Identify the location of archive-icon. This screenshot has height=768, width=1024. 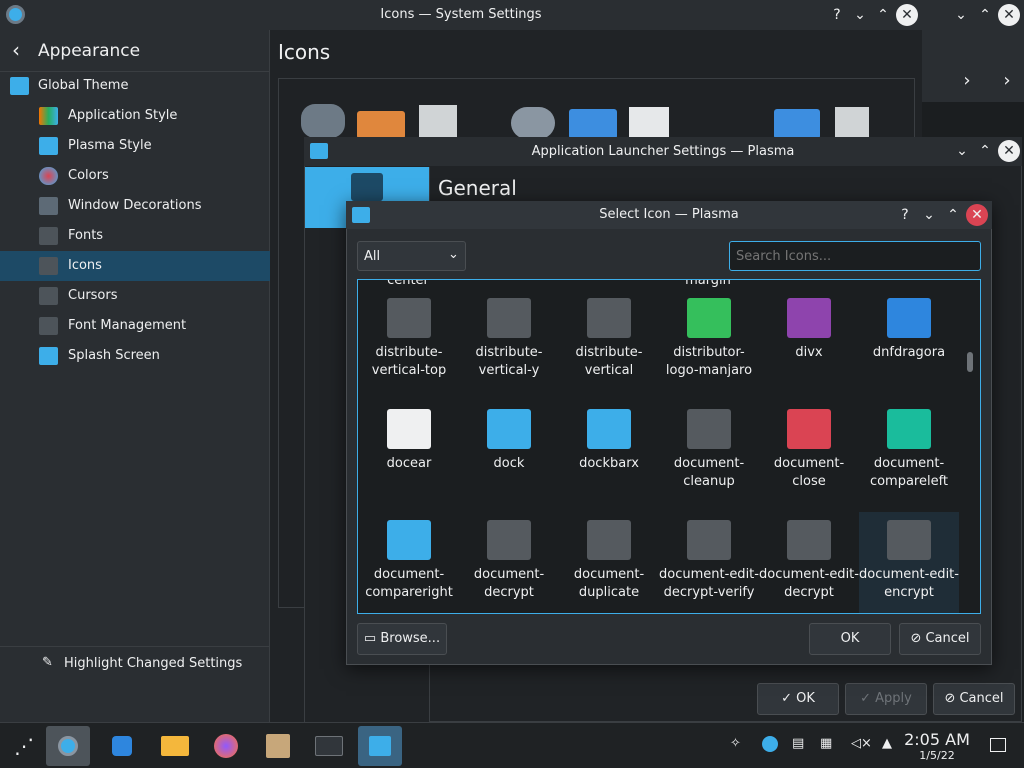
(278, 746).